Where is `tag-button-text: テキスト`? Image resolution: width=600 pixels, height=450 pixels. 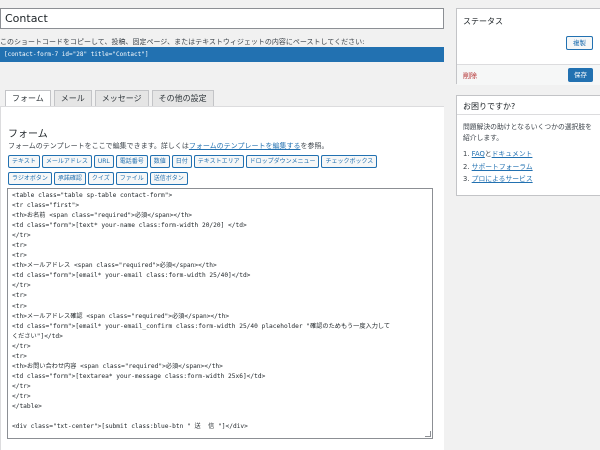
tag-button-text: テキスト is located at coordinates (24, 161).